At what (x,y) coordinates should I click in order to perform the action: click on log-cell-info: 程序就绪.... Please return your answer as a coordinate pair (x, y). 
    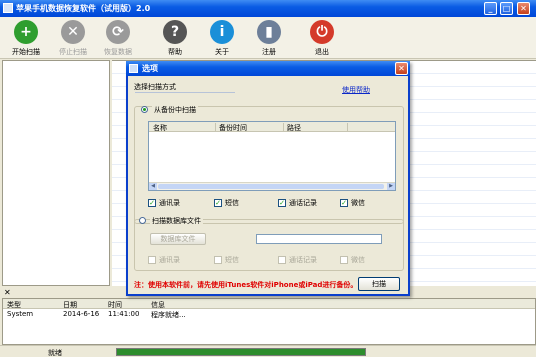
    Looking at the image, I should click on (168, 315).